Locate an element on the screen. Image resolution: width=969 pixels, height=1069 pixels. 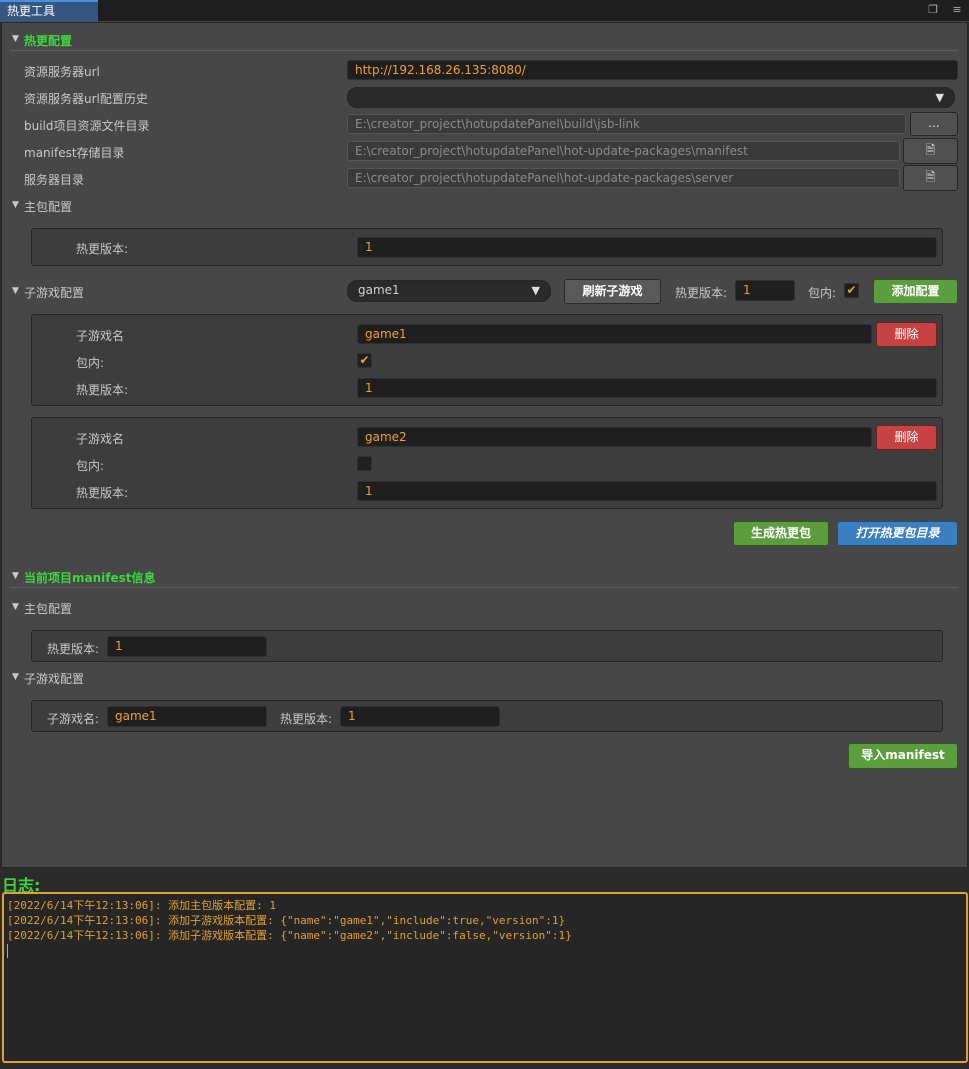
label-build-dir: build项目资源文件目录 is located at coordinates (87, 126).